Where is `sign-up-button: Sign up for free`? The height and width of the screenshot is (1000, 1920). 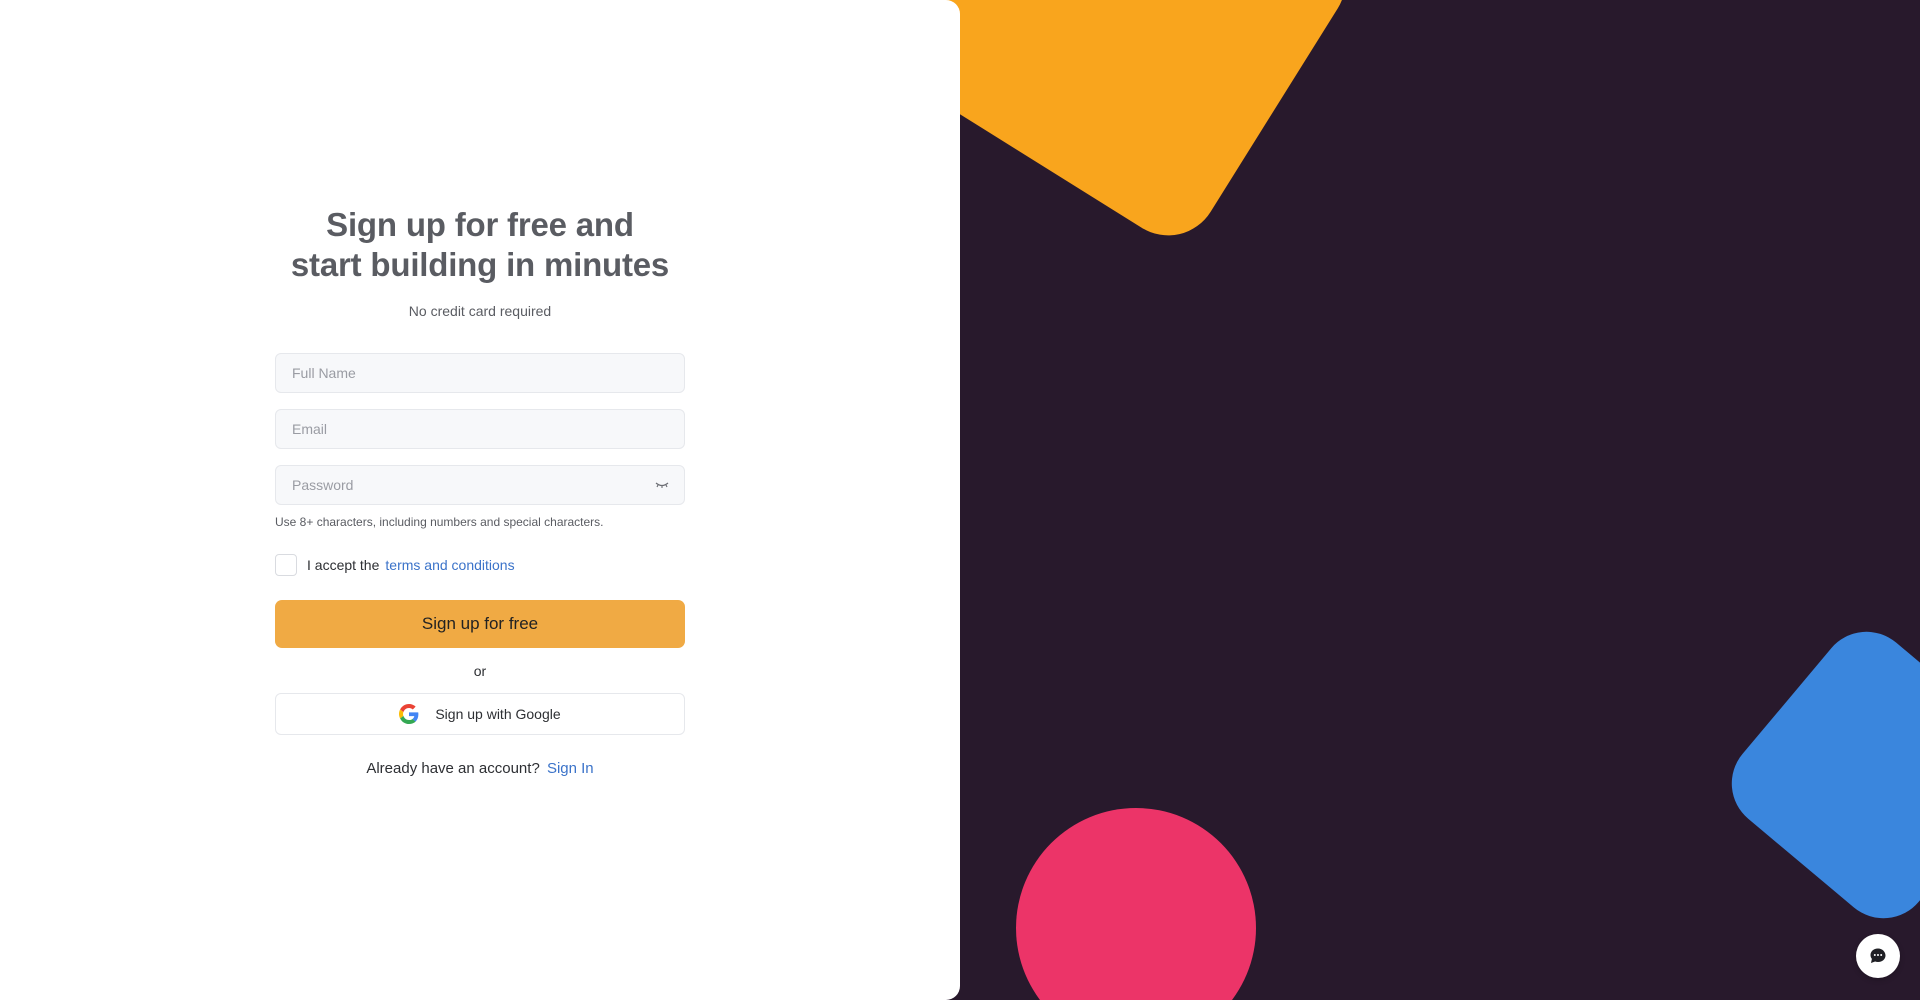
sign-up-button: Sign up for free is located at coordinates (480, 624).